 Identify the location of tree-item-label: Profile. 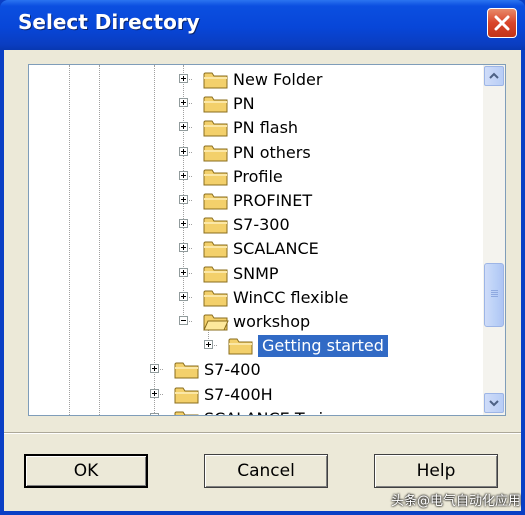
(258, 177).